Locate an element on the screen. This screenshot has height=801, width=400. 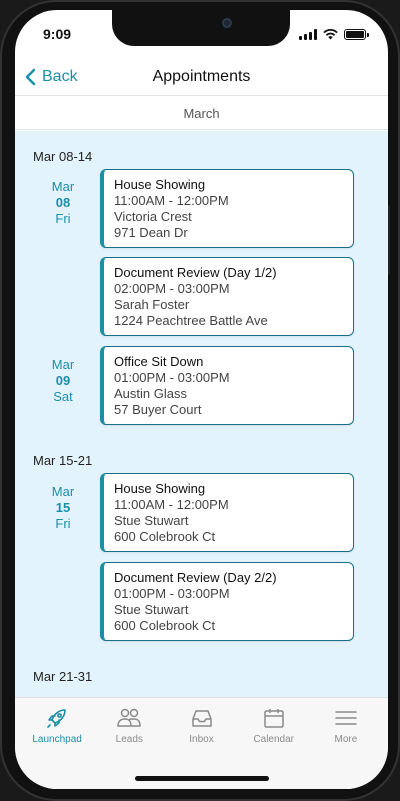
appointment-address: 971 Dean Dr is located at coordinates (151, 232).